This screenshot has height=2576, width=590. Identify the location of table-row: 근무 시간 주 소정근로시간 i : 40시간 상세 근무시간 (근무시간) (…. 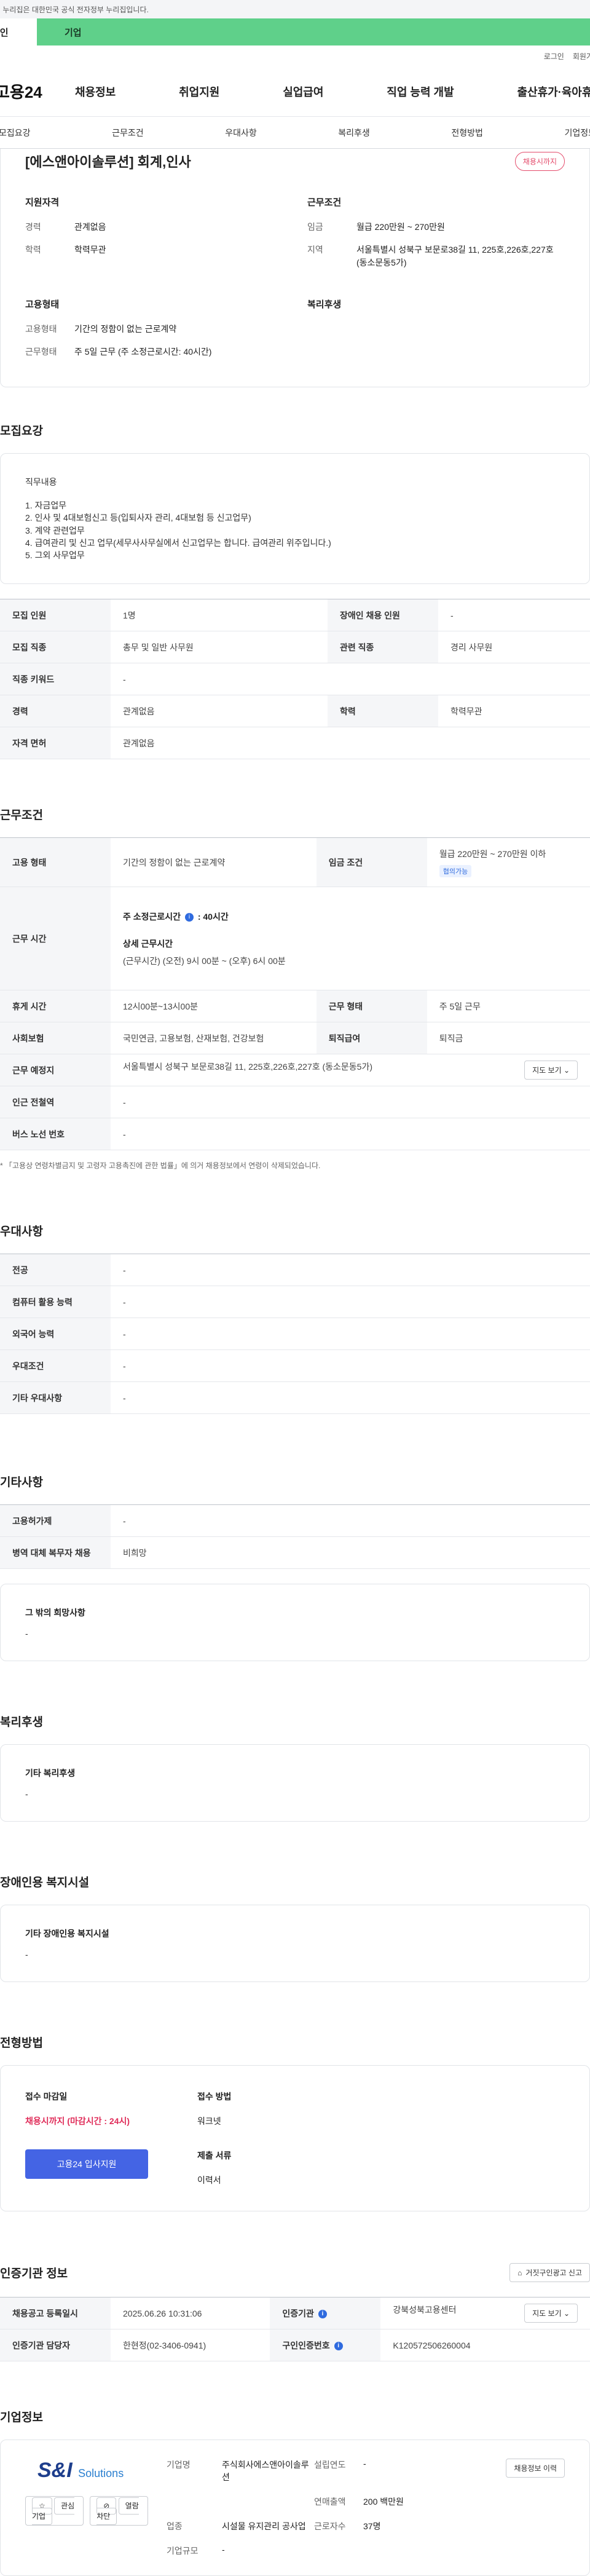
(295, 938).